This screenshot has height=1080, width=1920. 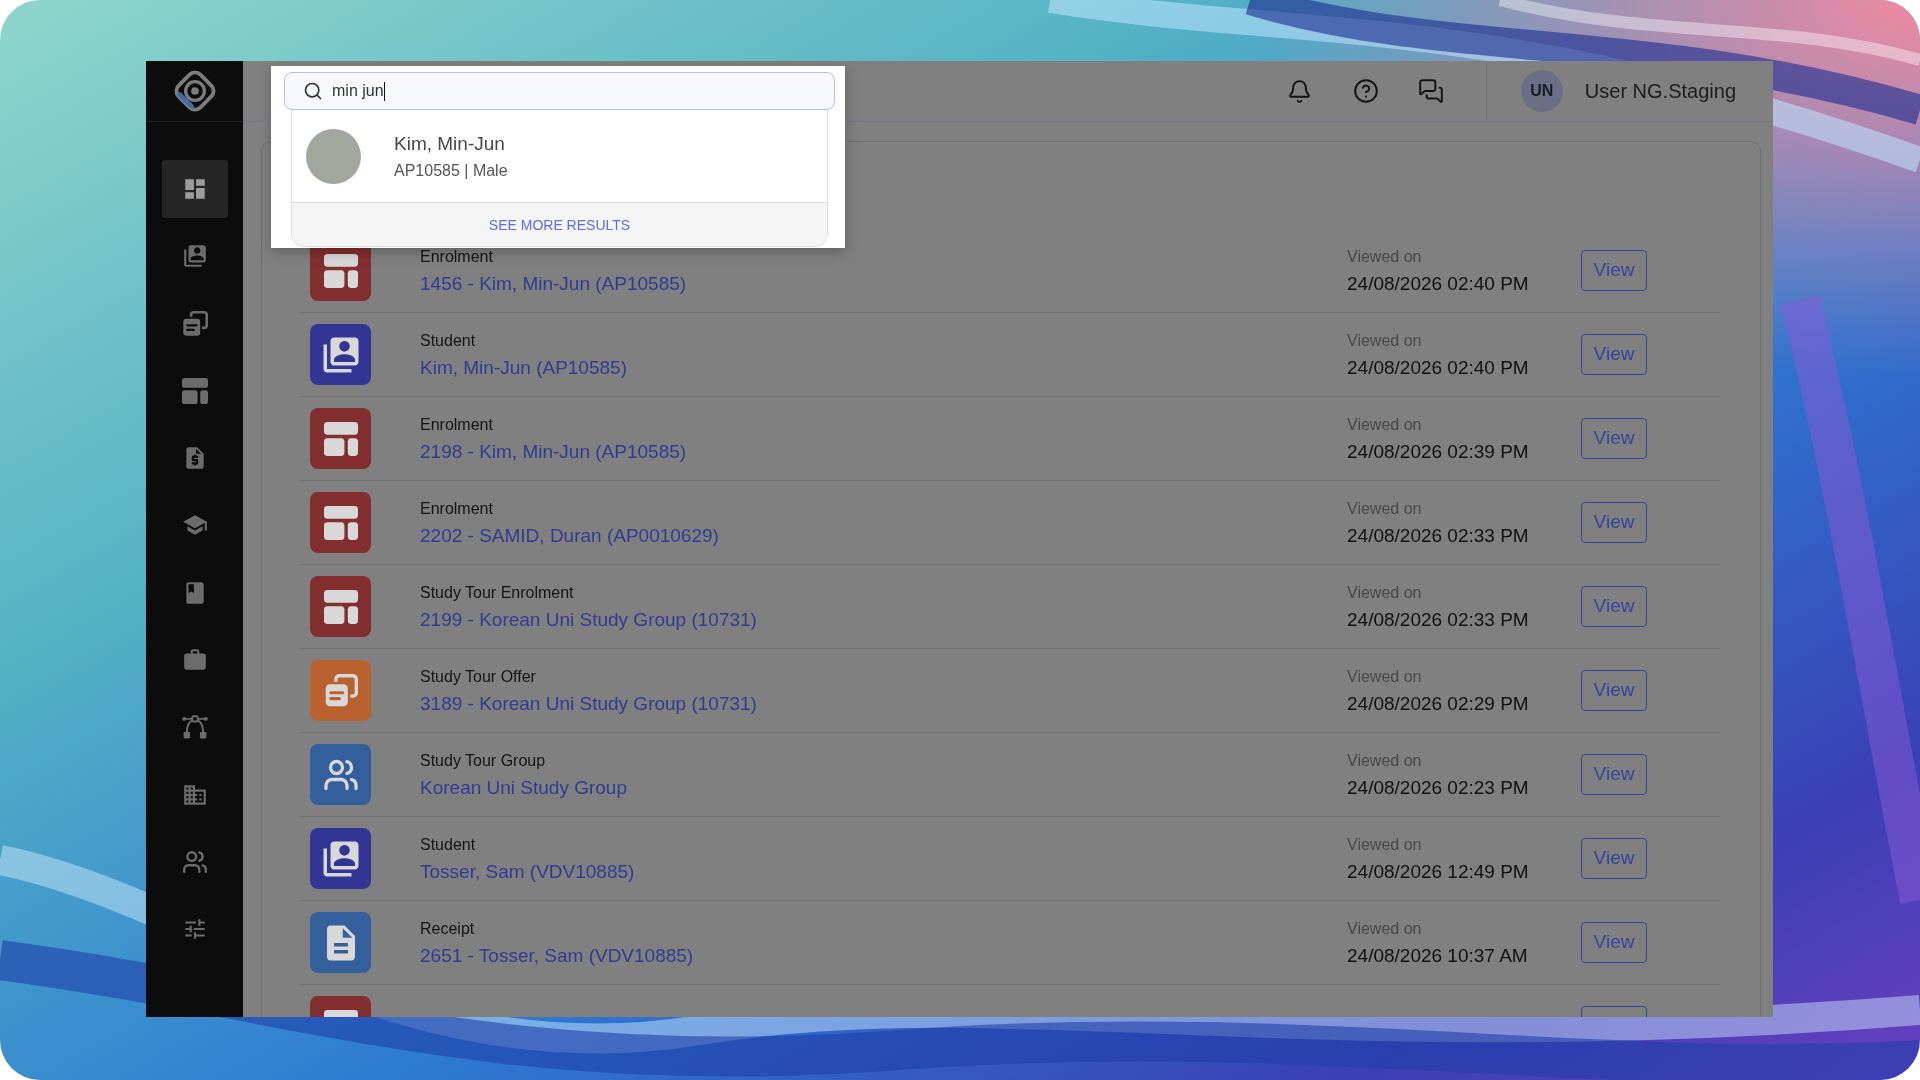 I want to click on record-link: 2651 - Tosser, Sam (VDV10885), so click(x=557, y=956).